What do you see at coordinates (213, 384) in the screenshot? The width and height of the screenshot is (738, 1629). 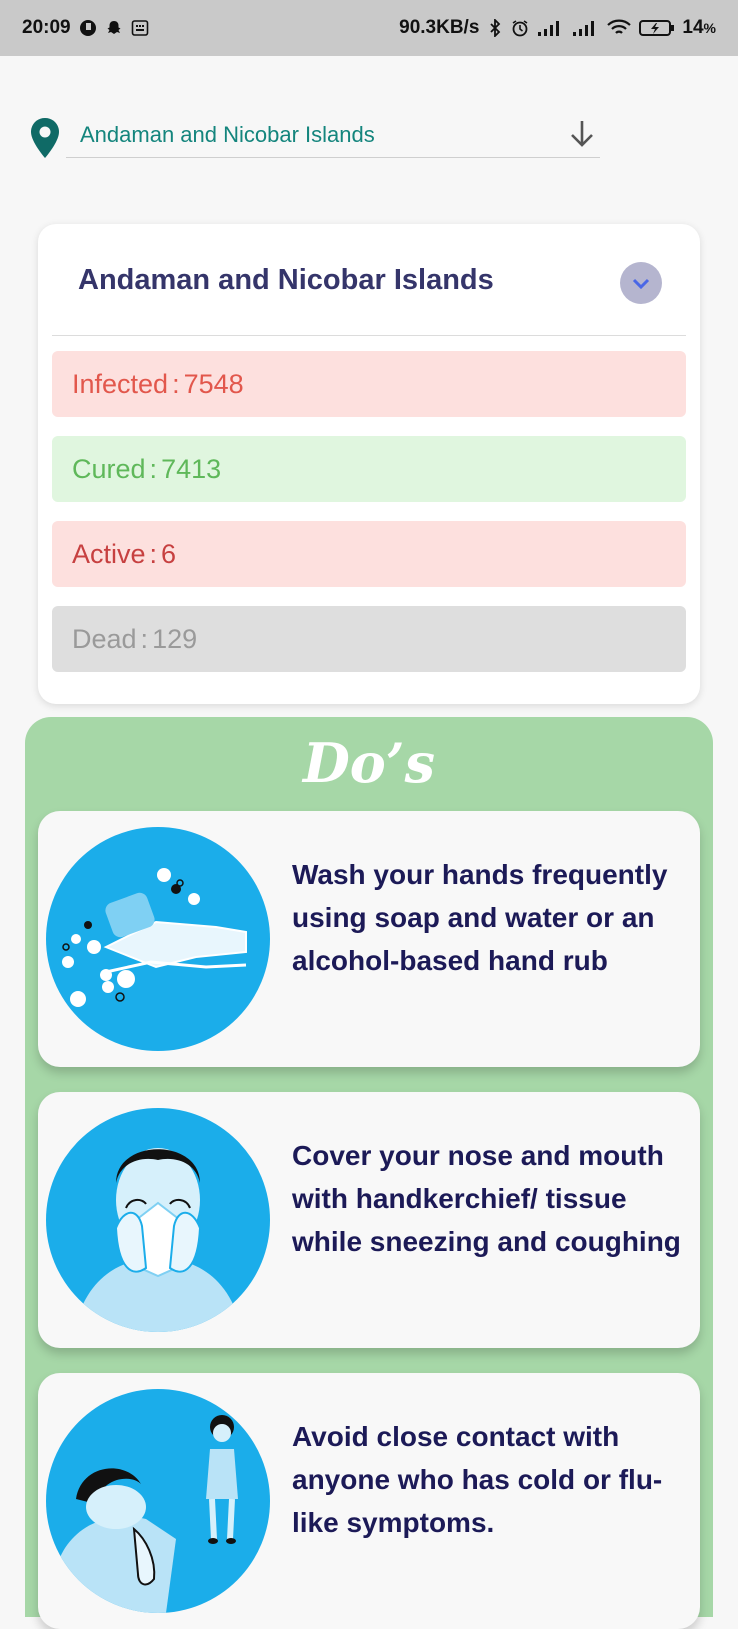 I see `stat-value: 7548` at bounding box center [213, 384].